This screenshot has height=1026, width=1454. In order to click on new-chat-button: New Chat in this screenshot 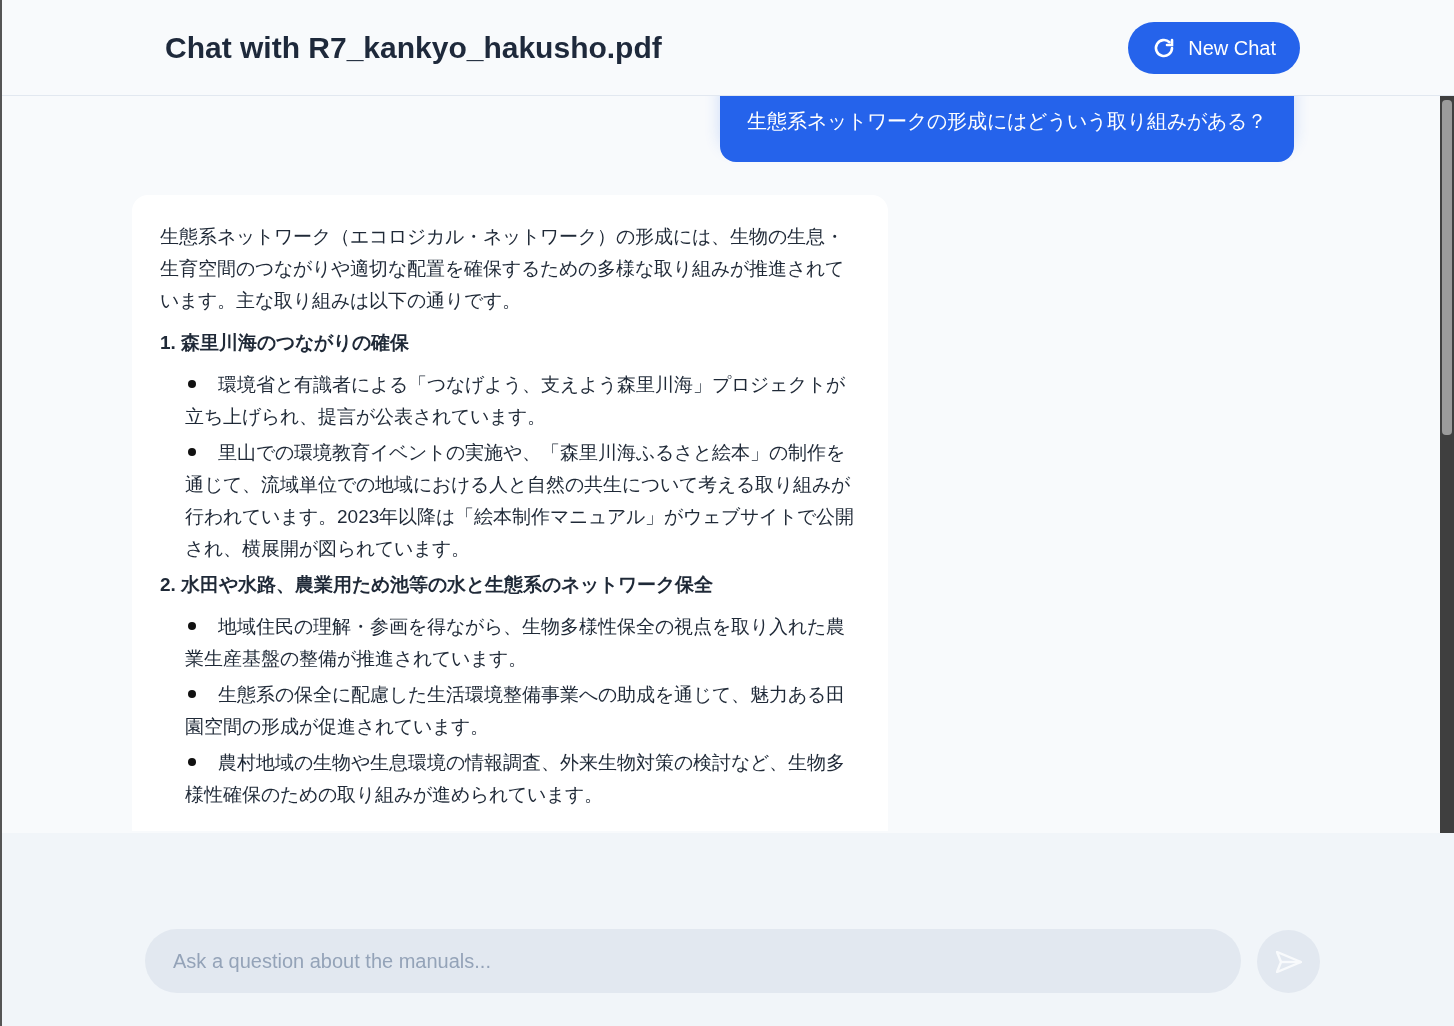, I will do `click(1214, 47)`.